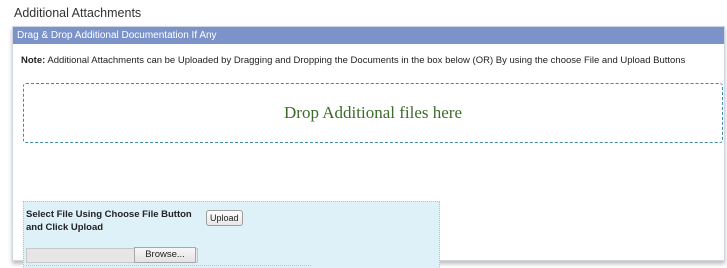  I want to click on divider, so click(168, 265).